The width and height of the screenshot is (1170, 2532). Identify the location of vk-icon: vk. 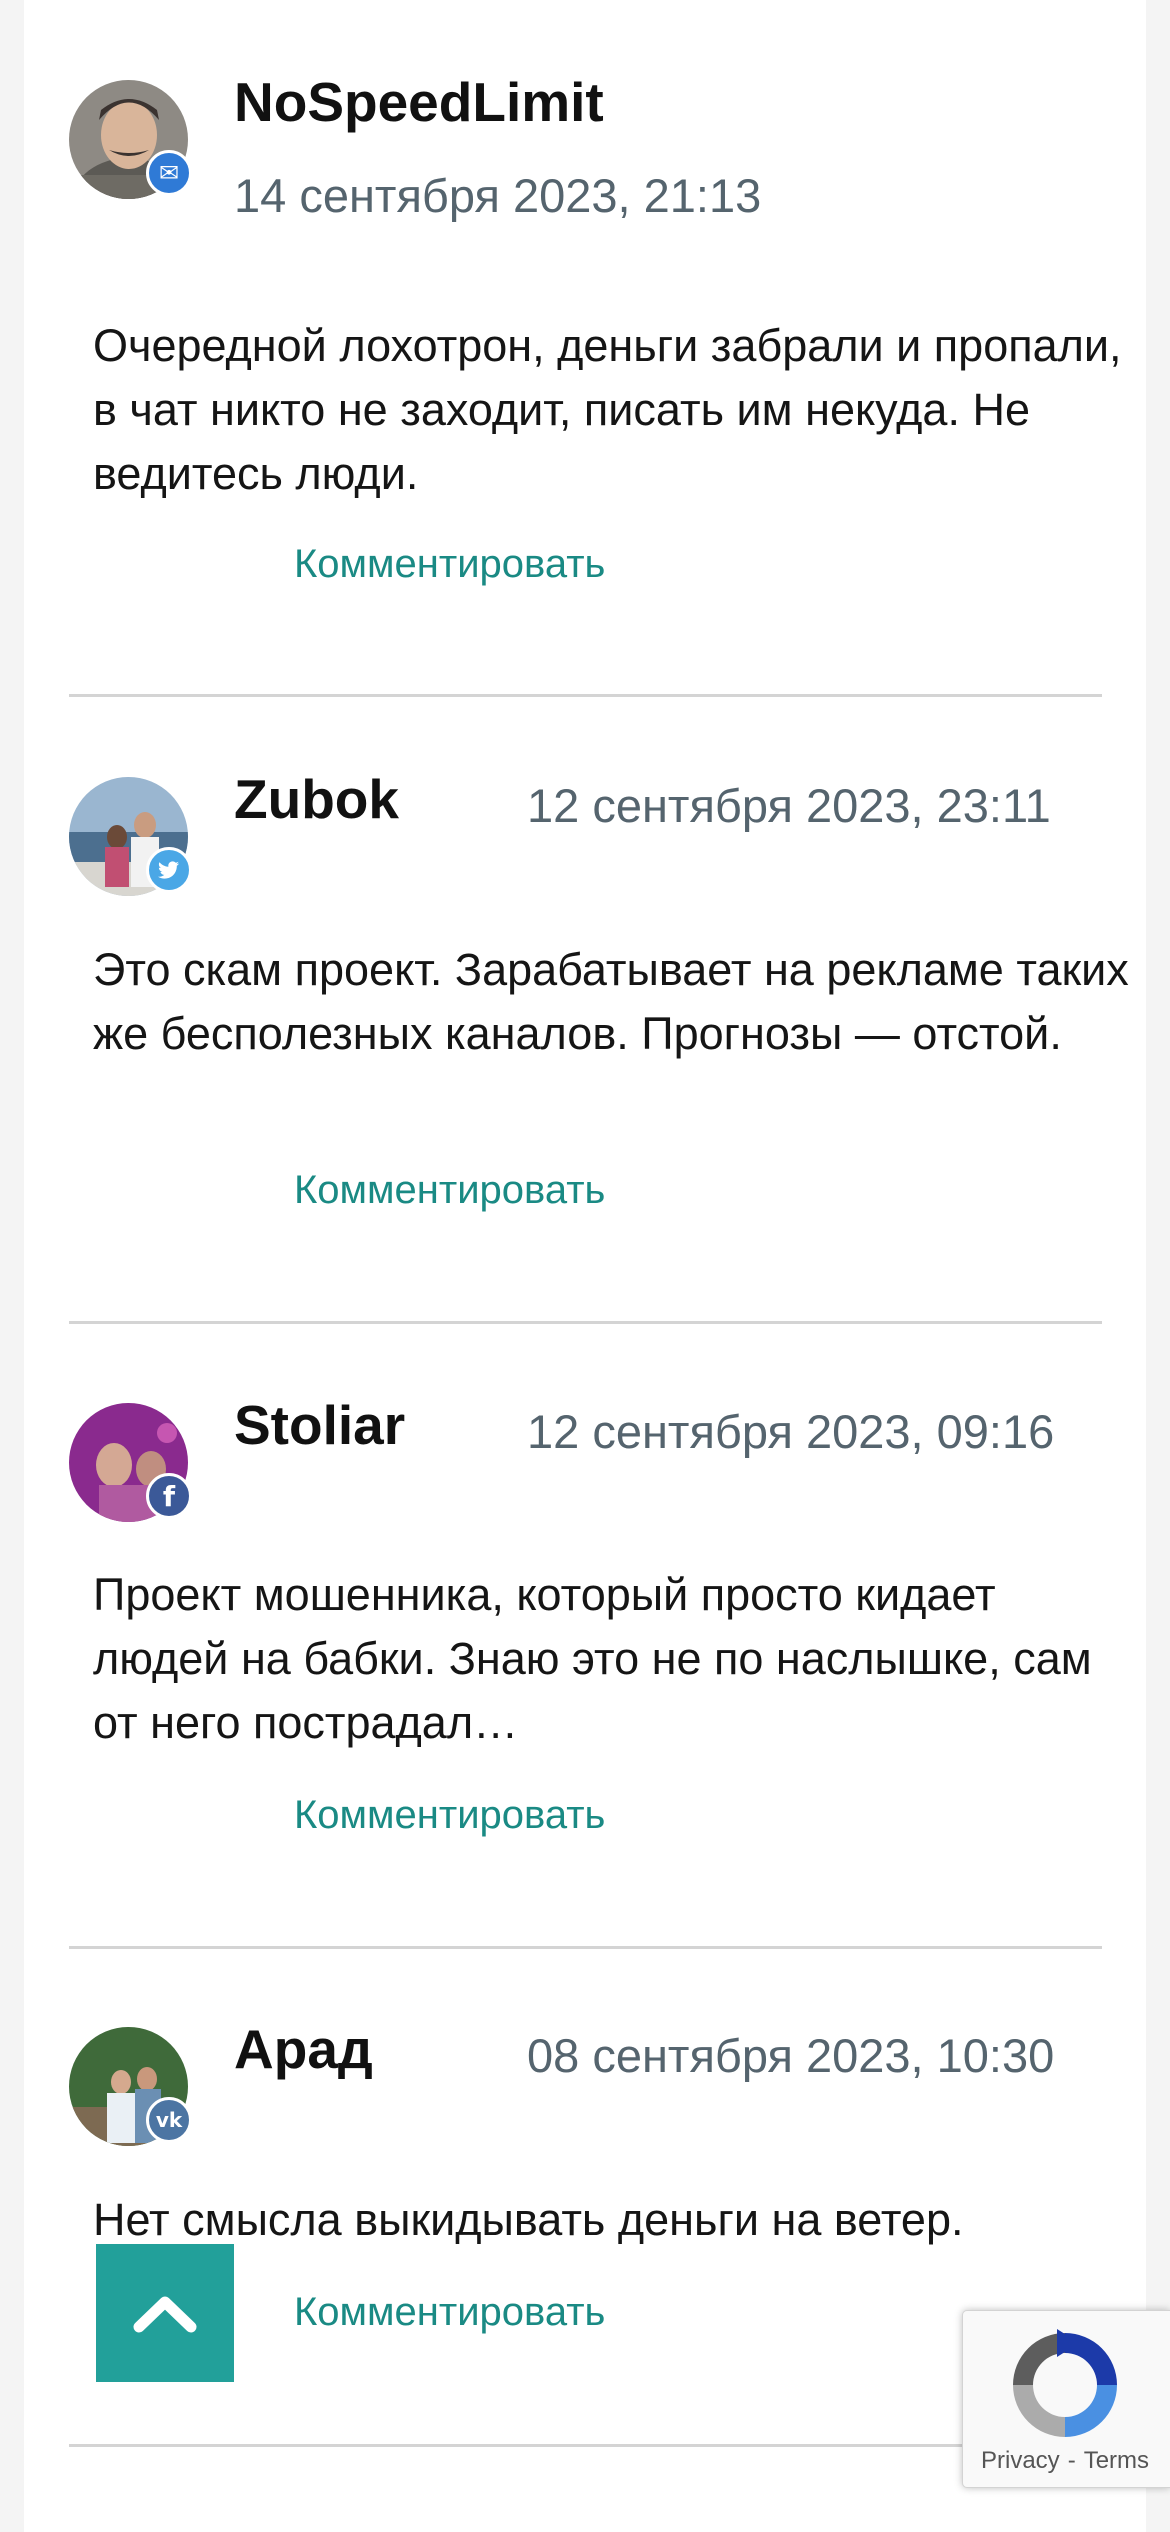
(169, 2120).